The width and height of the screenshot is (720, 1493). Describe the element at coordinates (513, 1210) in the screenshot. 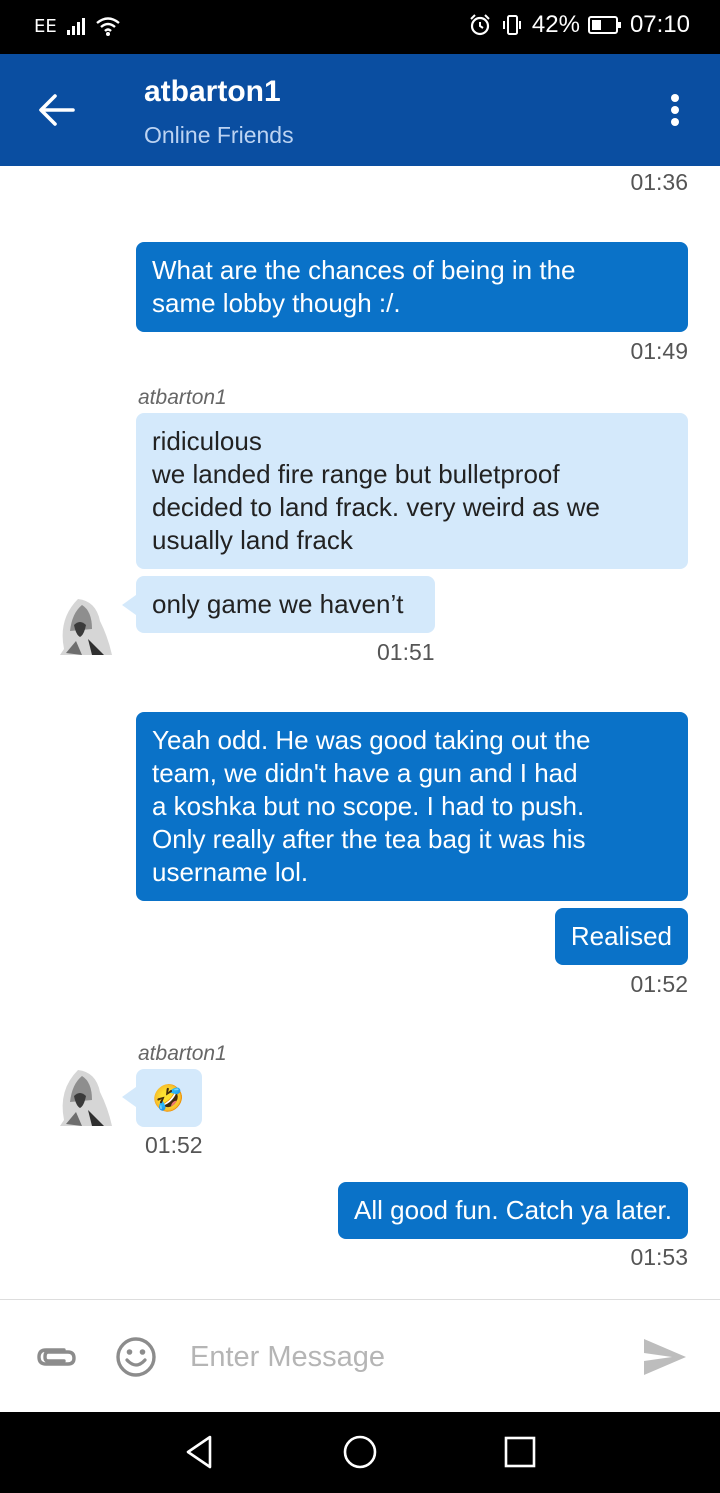

I see `outgoing-message: All good fun. Catch ya later.` at that location.